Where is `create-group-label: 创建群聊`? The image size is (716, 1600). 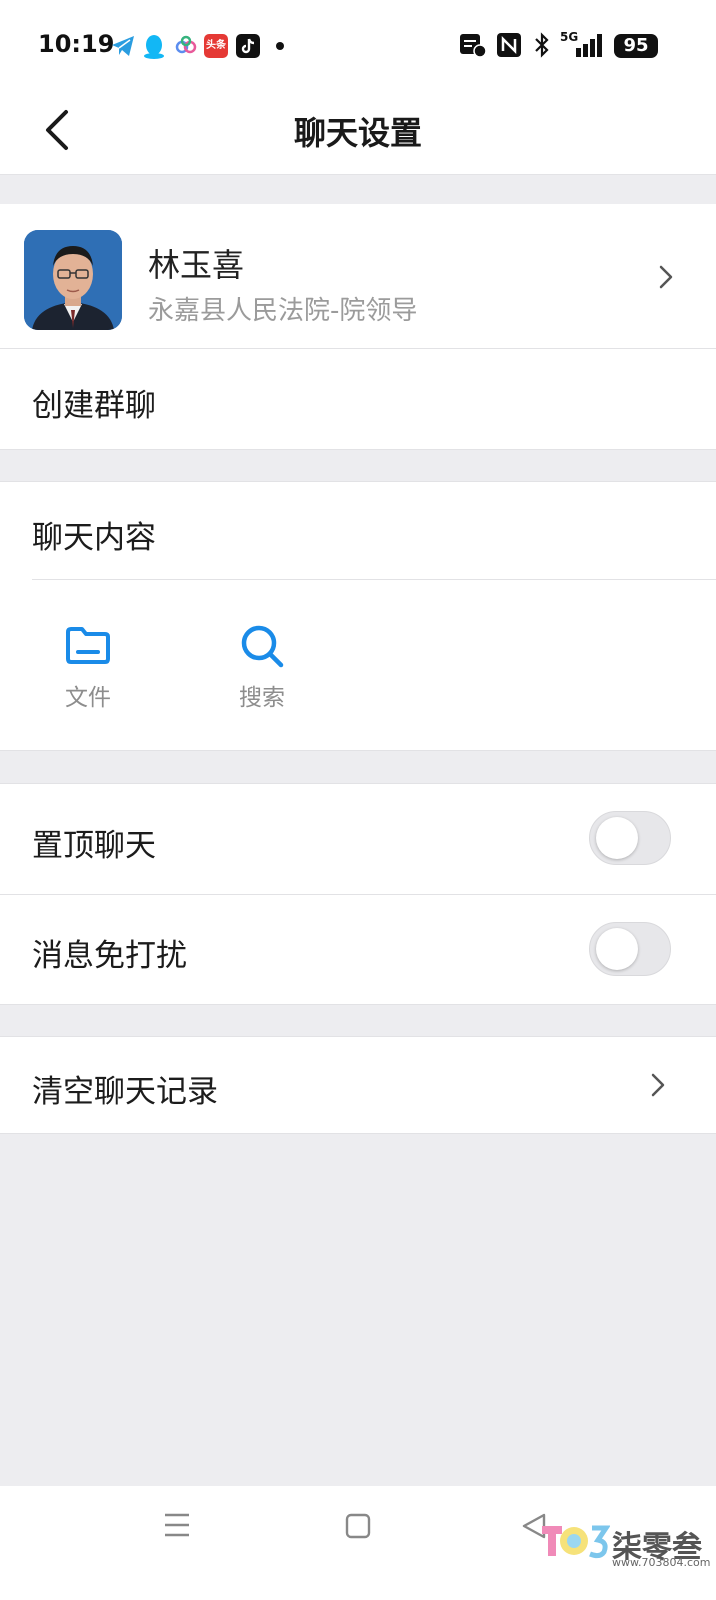 create-group-label: 创建群聊 is located at coordinates (94, 406).